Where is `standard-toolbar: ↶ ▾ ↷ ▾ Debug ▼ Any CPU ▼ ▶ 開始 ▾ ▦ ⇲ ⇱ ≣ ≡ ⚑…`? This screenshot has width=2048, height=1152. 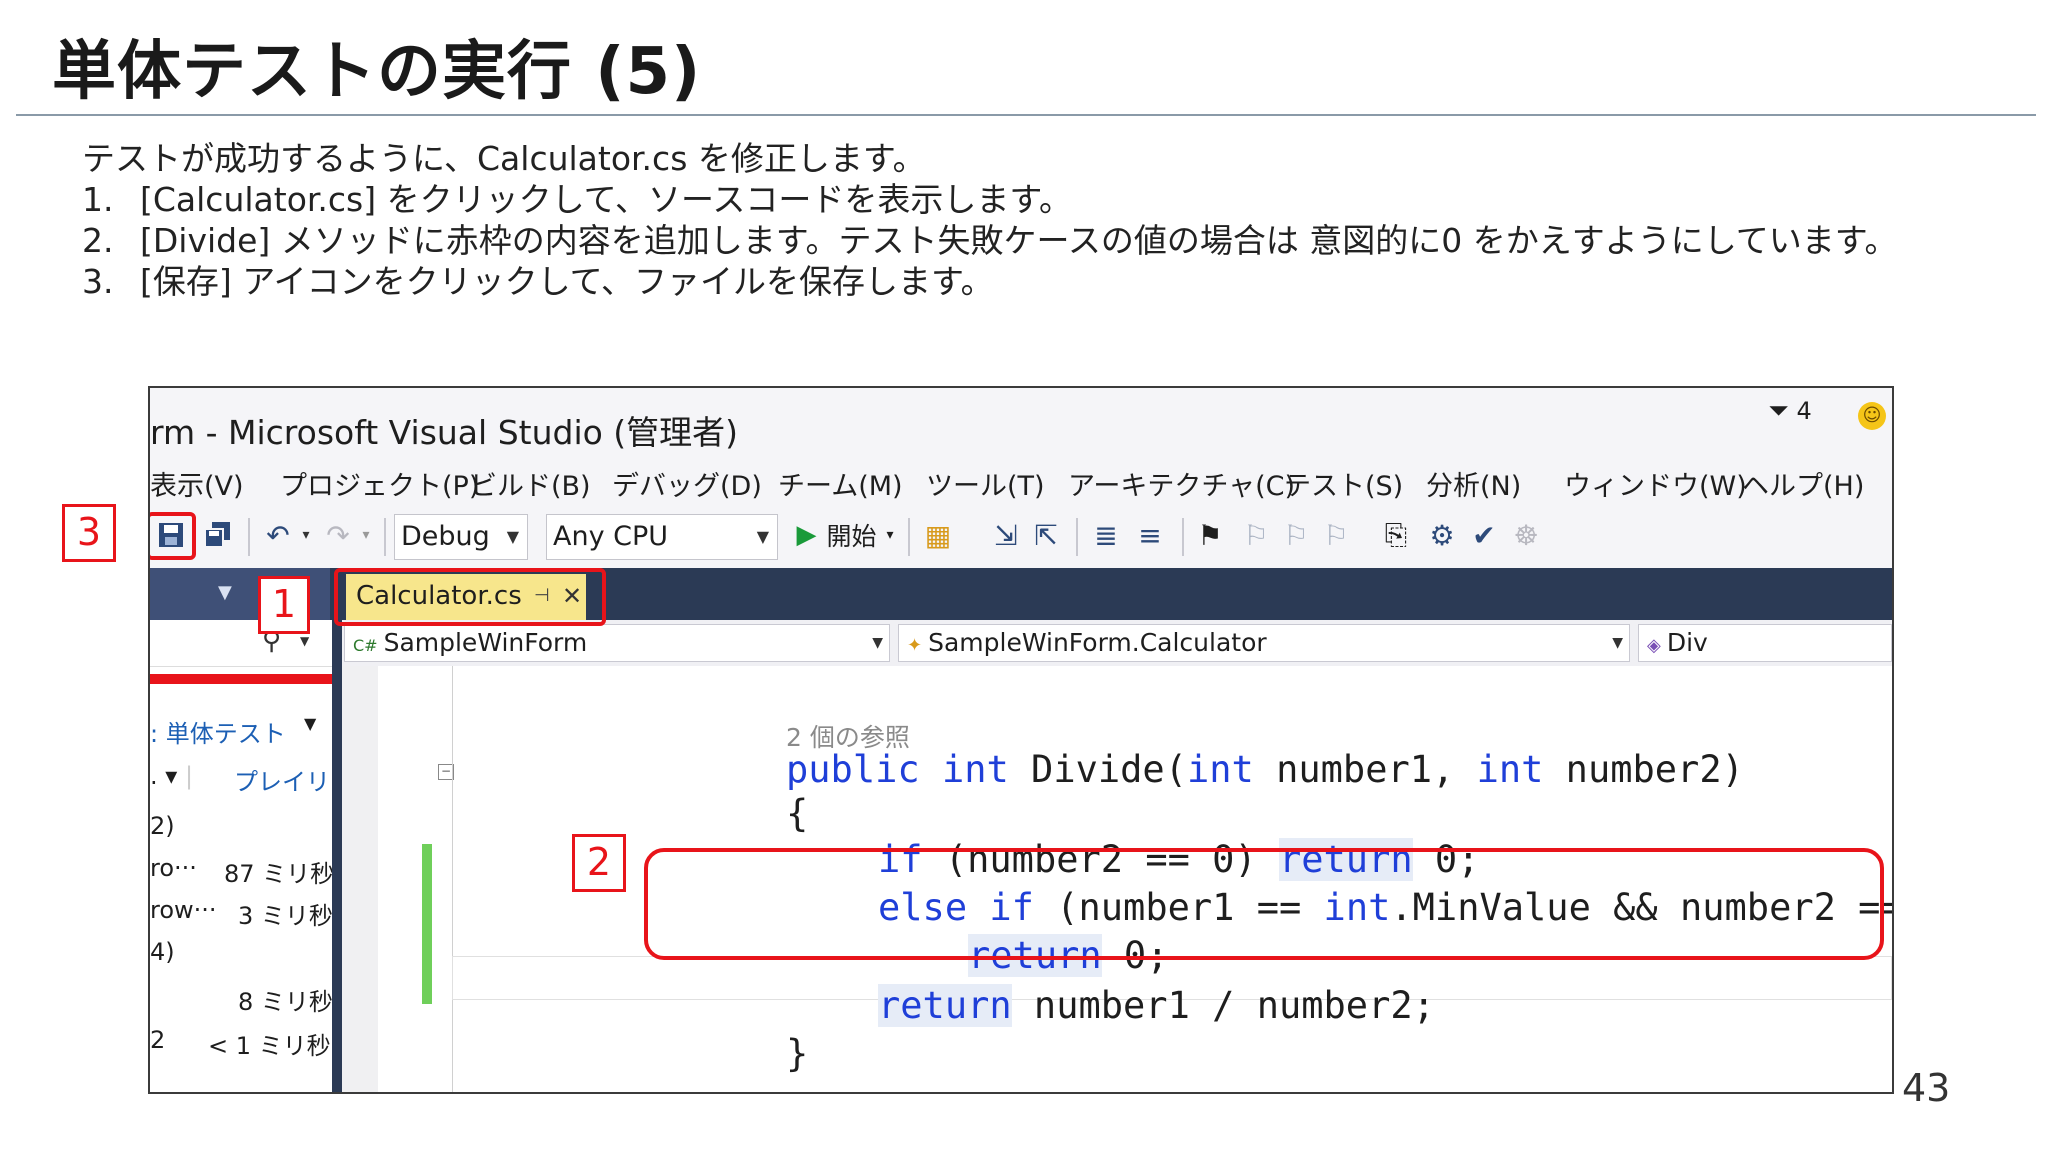 standard-toolbar: ↶ ▾ ↷ ▾ Debug ▼ Any CPU ▼ ▶ 開始 ▾ ▦ ⇲ ⇱ ≣ ≡ ⚑… is located at coordinates (1021, 536).